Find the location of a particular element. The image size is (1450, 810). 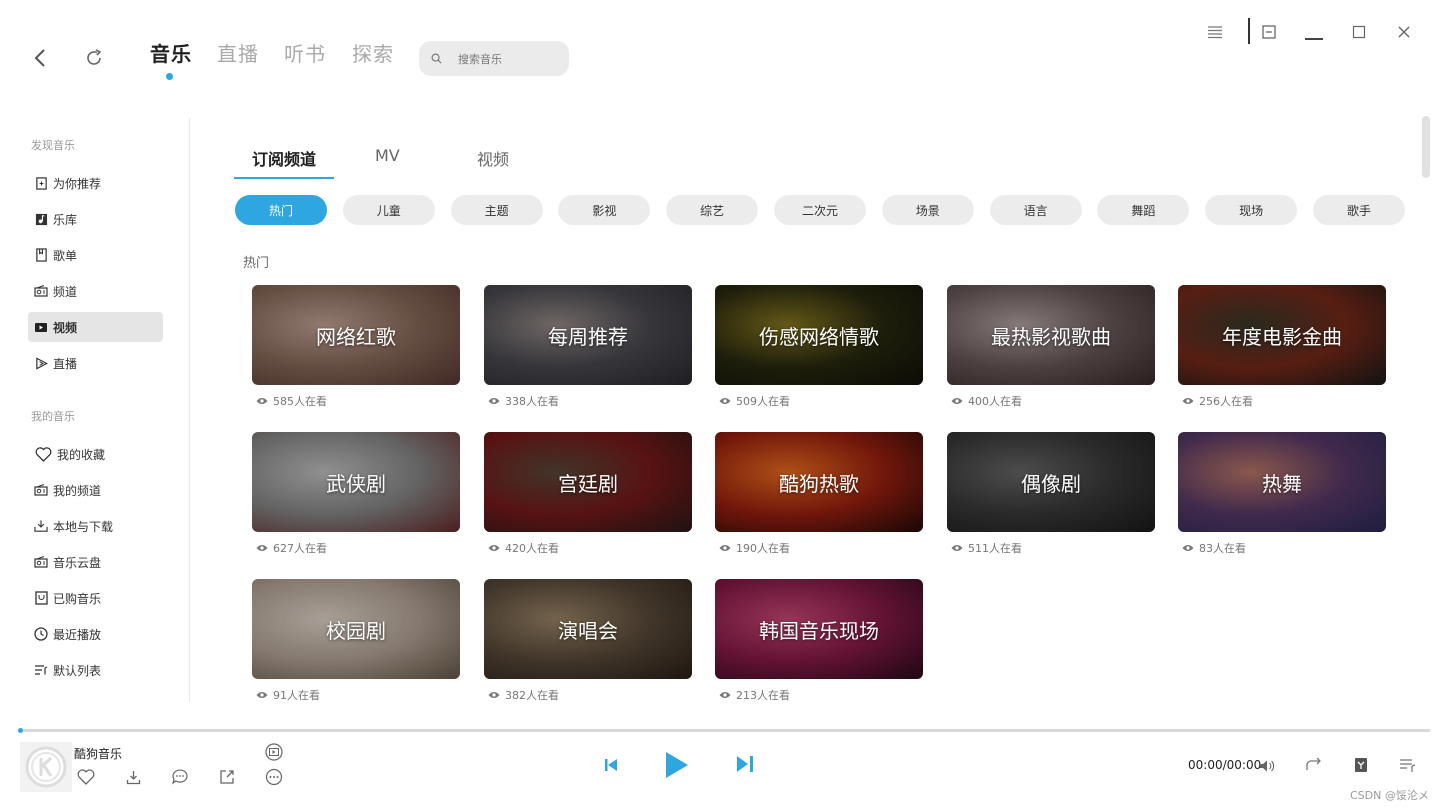

channel-card: 校园剧 91人在看 is located at coordinates (356, 641).